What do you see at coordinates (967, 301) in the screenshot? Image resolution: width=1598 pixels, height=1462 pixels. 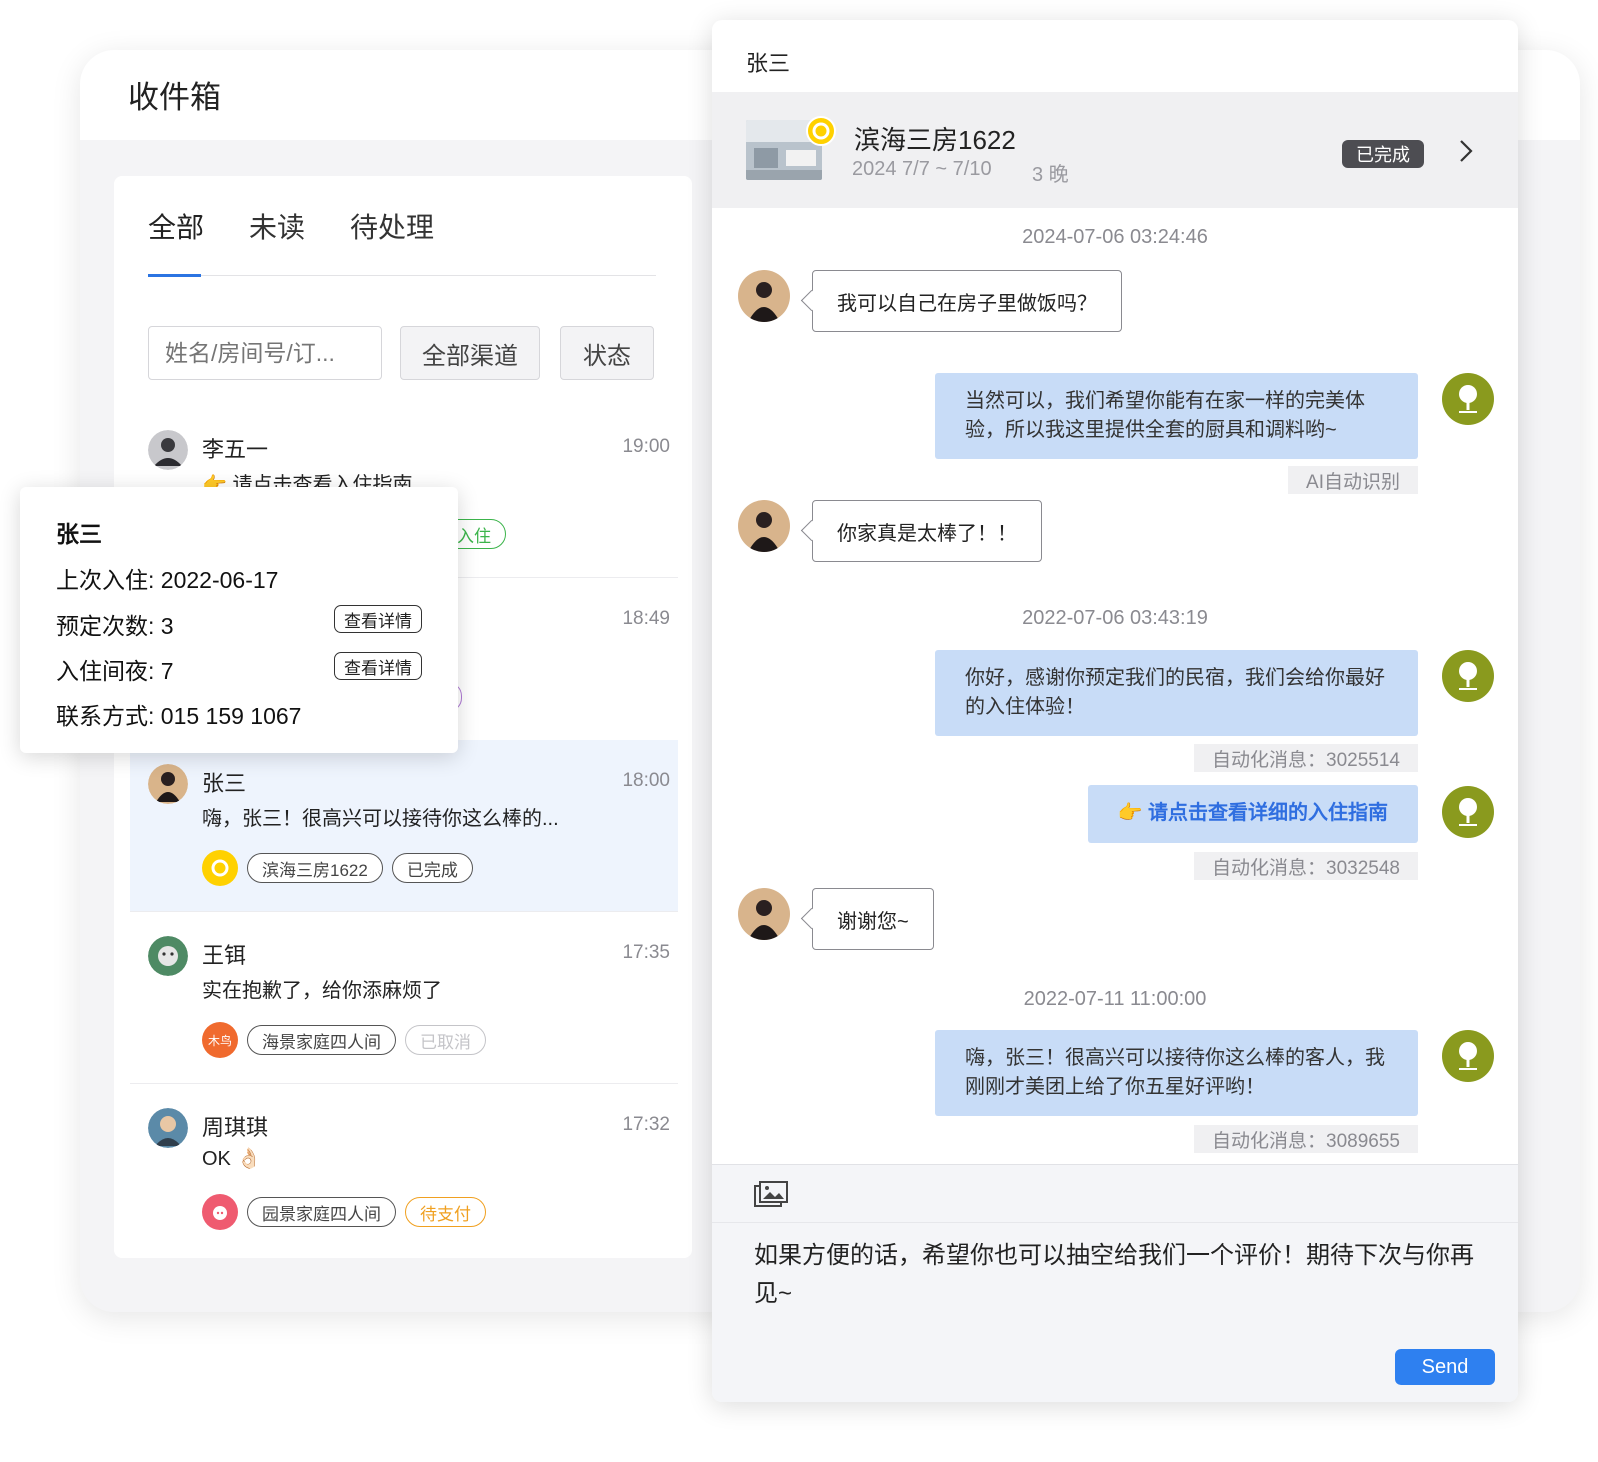 I see `guest-message: 我可以自己在房子里做饭吗？` at bounding box center [967, 301].